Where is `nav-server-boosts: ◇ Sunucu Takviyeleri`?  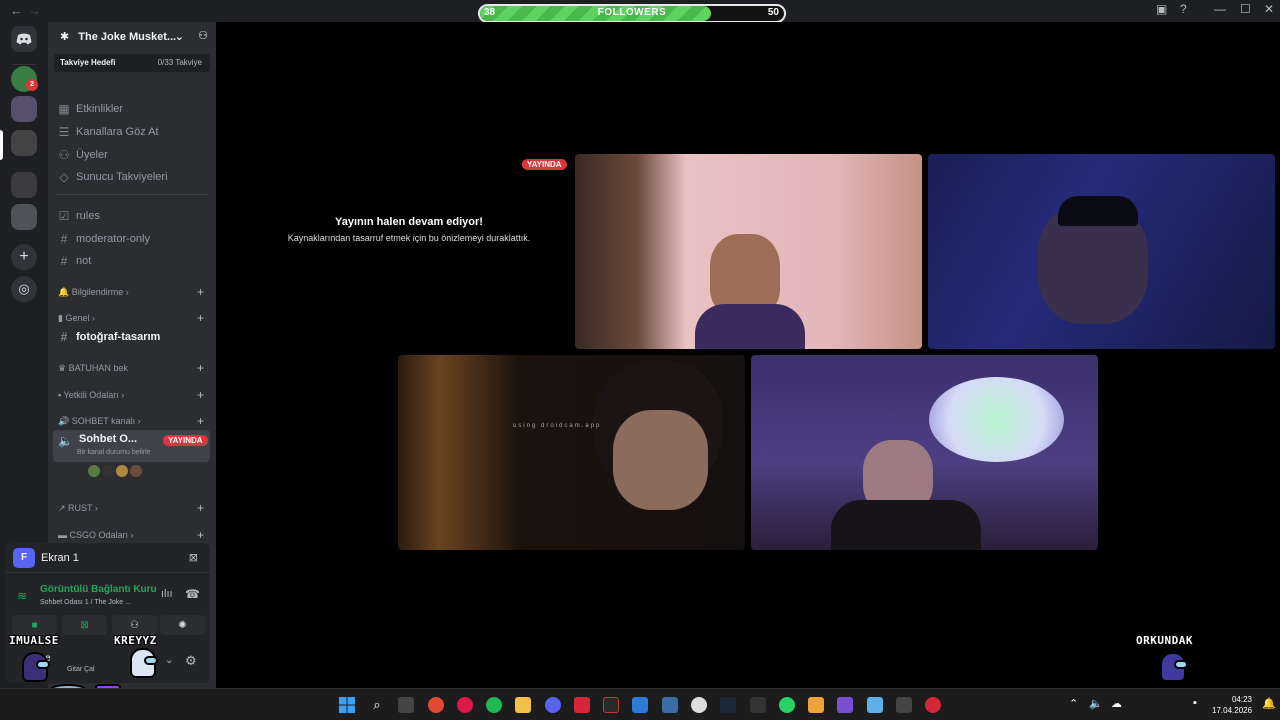
nav-server-boosts: ◇ Sunucu Takviyeleri is located at coordinates (112, 177).